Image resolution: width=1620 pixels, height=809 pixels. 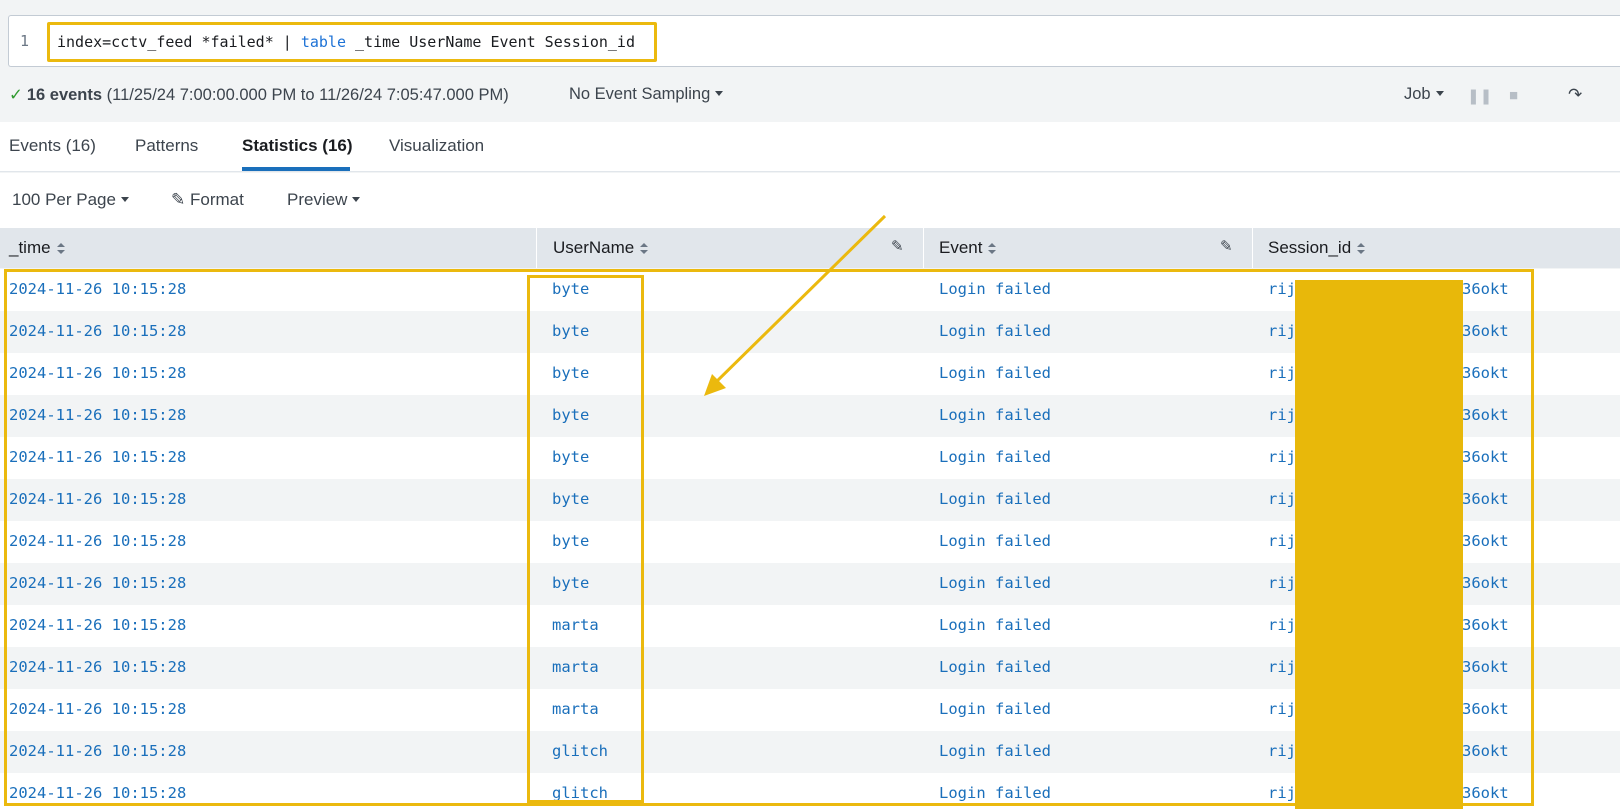 I want to click on pause-icon: ❚❚, so click(x=1479, y=96).